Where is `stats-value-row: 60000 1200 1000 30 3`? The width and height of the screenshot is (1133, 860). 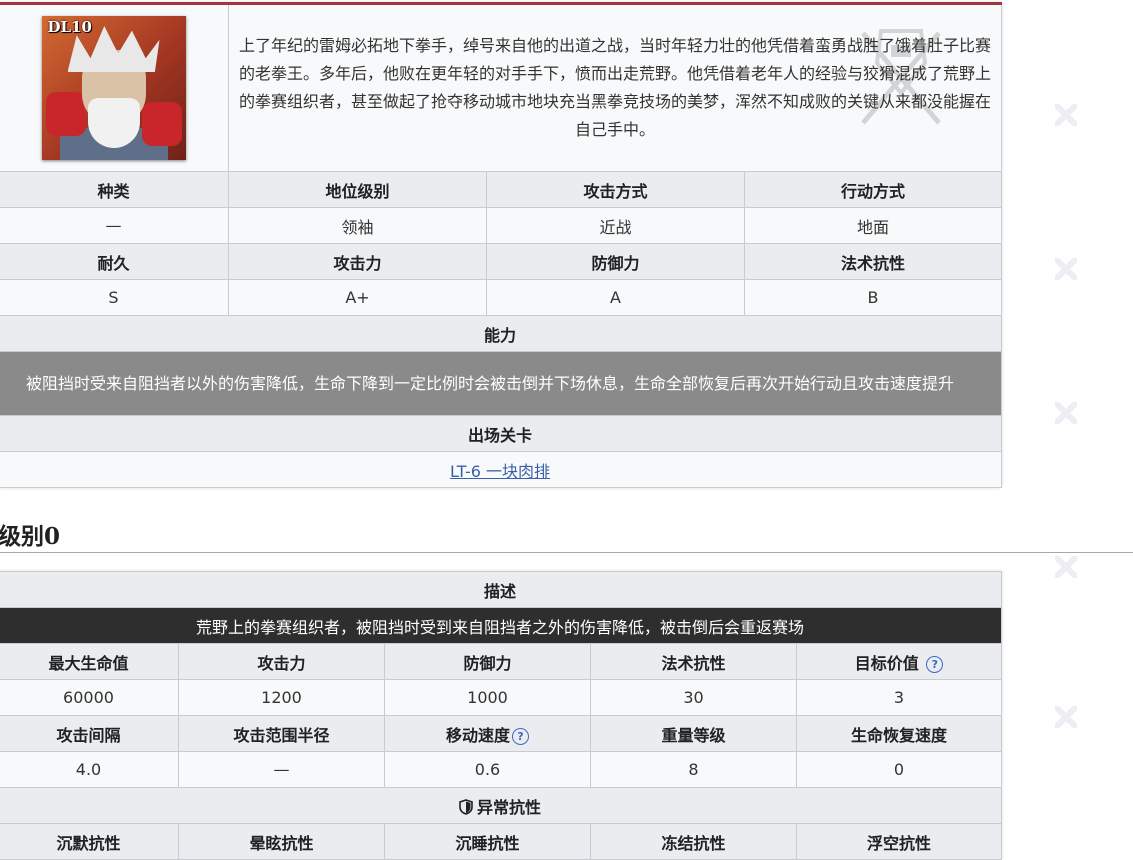 stats-value-row: 60000 1200 1000 30 3 is located at coordinates (501, 697).